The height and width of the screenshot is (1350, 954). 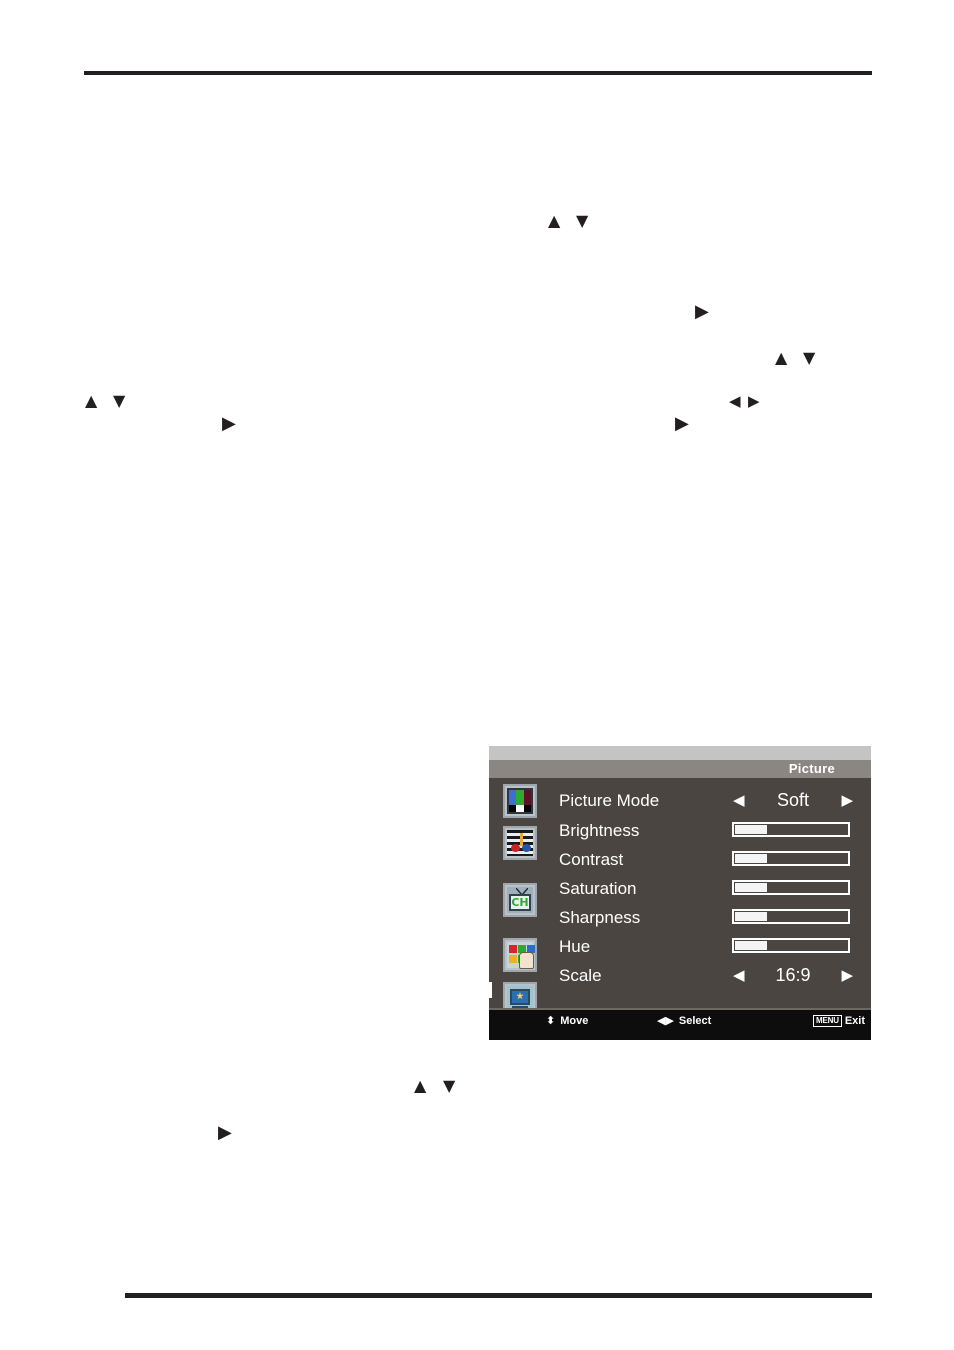 What do you see at coordinates (751, 858) in the screenshot?
I see `contrast-slider-fill` at bounding box center [751, 858].